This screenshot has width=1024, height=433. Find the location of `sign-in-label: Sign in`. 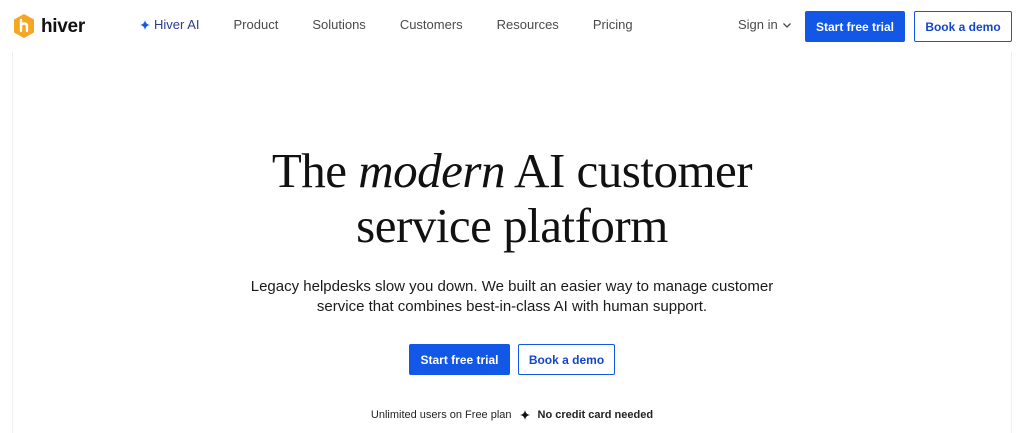

sign-in-label: Sign in is located at coordinates (758, 24).